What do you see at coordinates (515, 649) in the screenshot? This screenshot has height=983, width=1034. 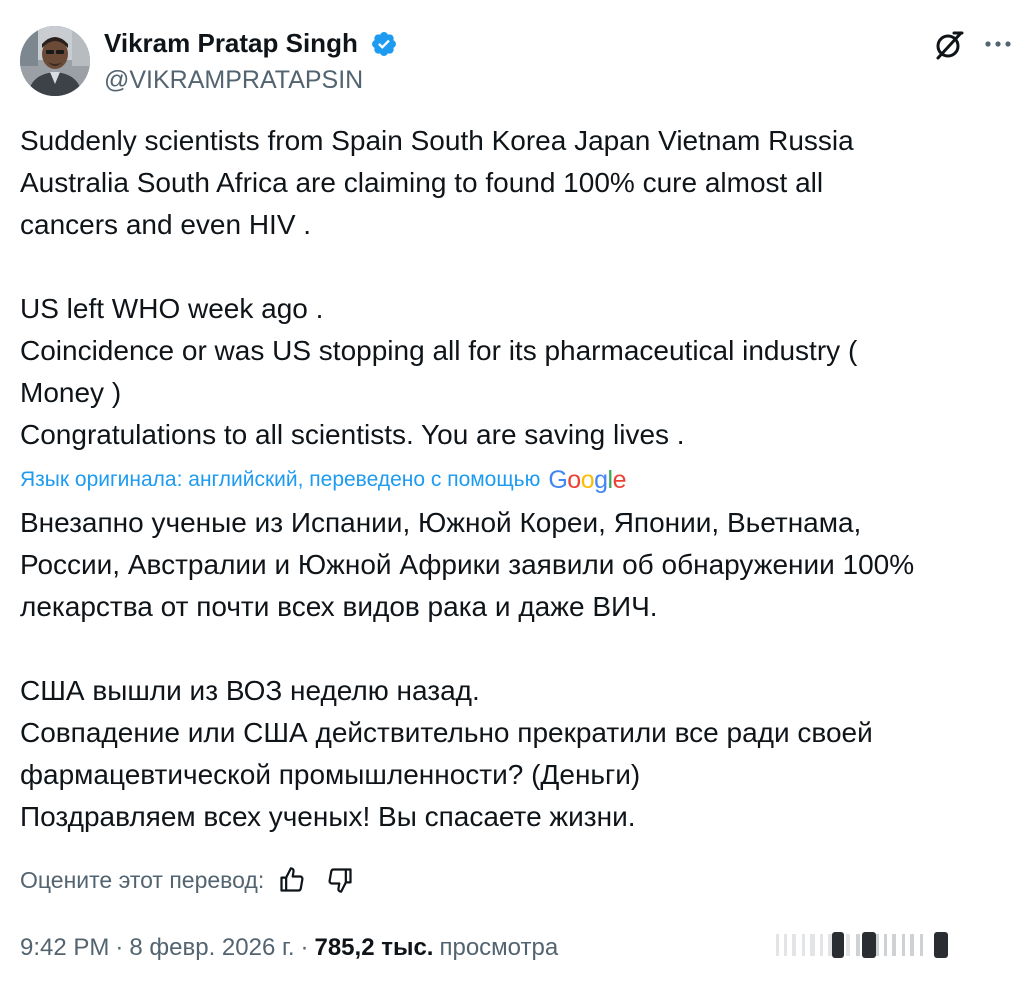 I see `translated-blank-line` at bounding box center [515, 649].